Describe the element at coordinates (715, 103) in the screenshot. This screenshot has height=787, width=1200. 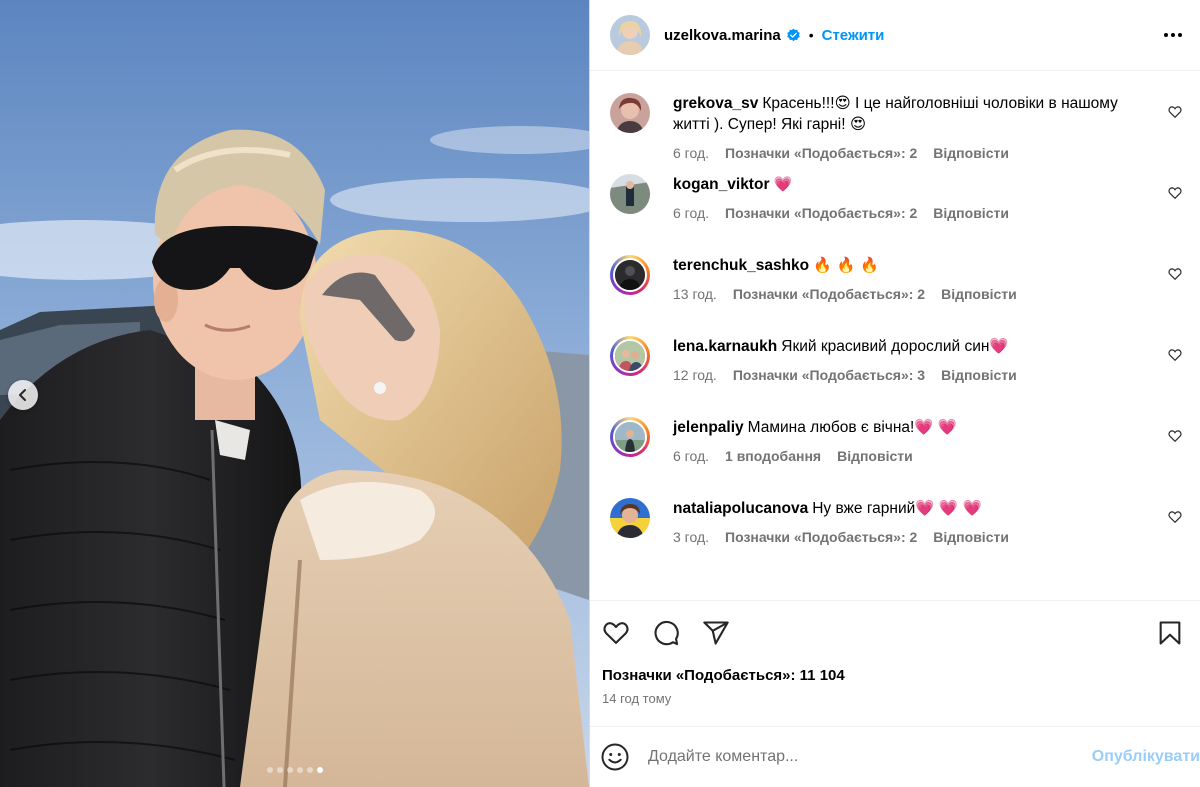
I see `comment-username: grekova_sv` at that location.